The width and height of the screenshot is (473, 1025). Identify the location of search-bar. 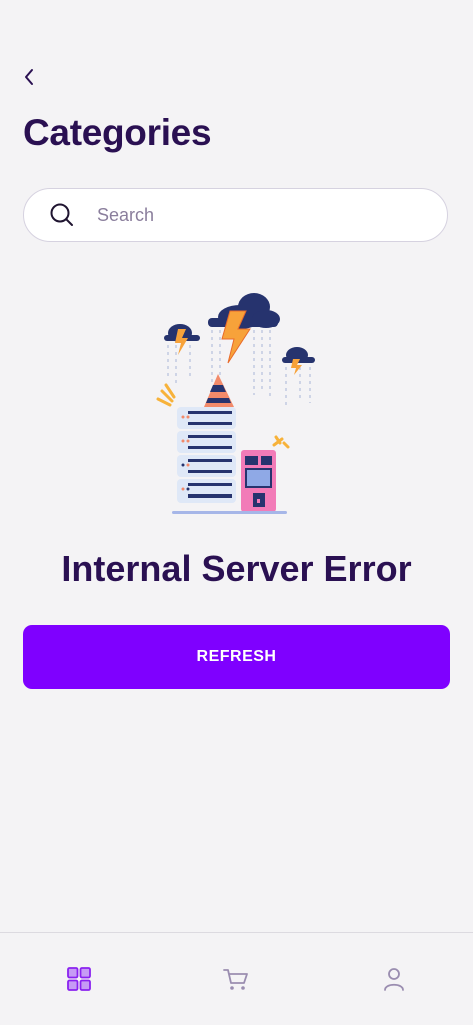
(235, 215).